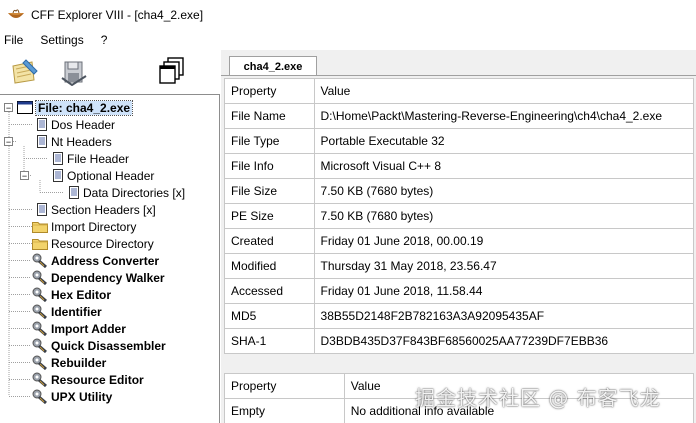 This screenshot has width=696, height=423. I want to click on open-file-icon, so click(25, 71).